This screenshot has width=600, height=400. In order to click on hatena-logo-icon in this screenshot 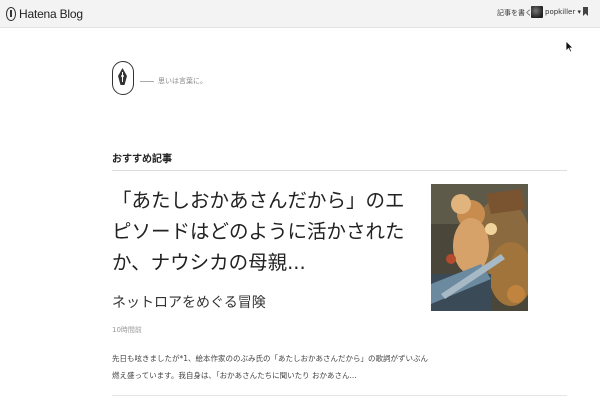, I will do `click(11, 14)`.